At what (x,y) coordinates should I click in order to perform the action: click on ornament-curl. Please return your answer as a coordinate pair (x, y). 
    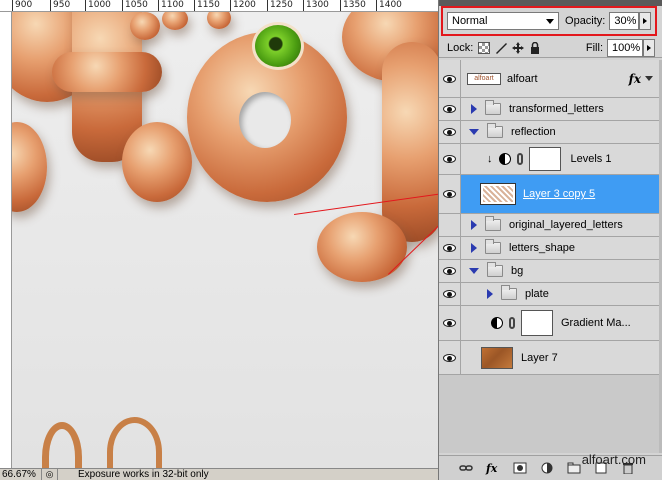
    Looking at the image, I should click on (62, 445).